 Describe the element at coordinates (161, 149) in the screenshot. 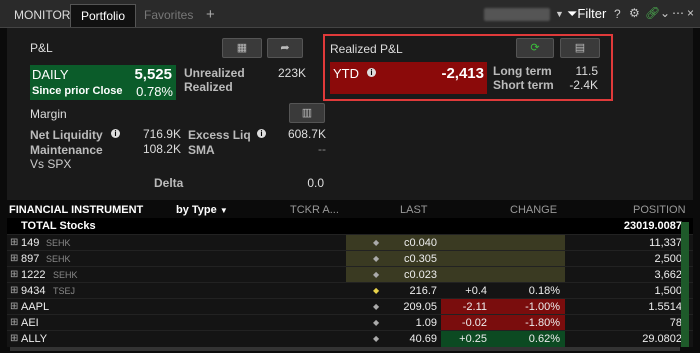

I see `maintenance-value: 108.2K` at that location.